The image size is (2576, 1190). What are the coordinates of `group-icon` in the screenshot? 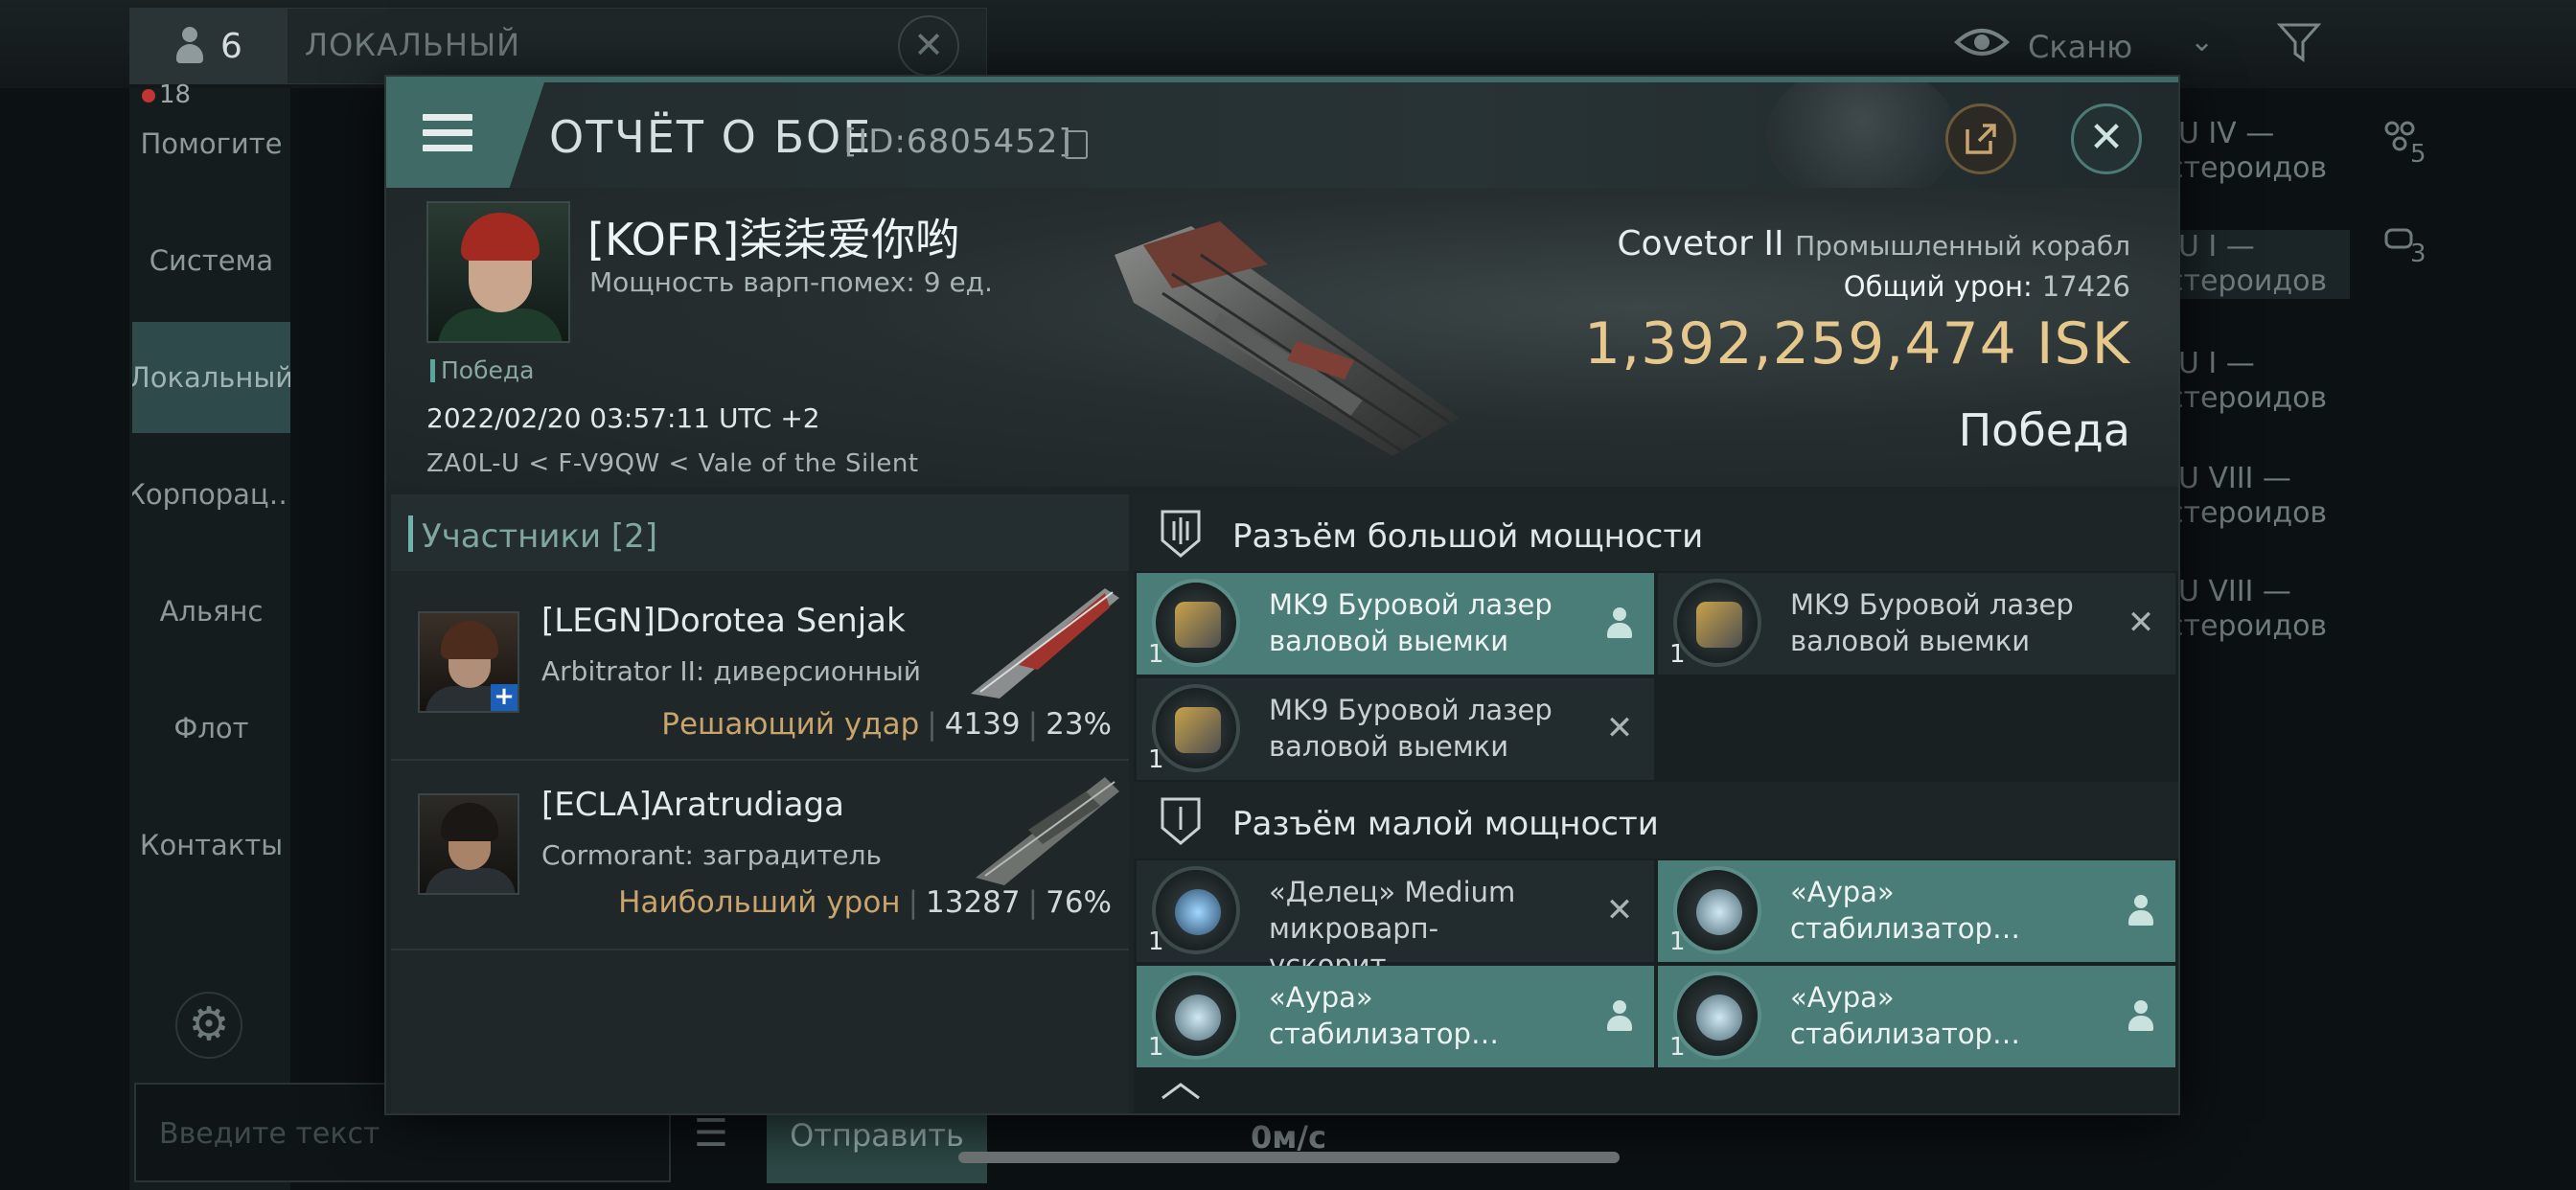 It's located at (2399, 136).